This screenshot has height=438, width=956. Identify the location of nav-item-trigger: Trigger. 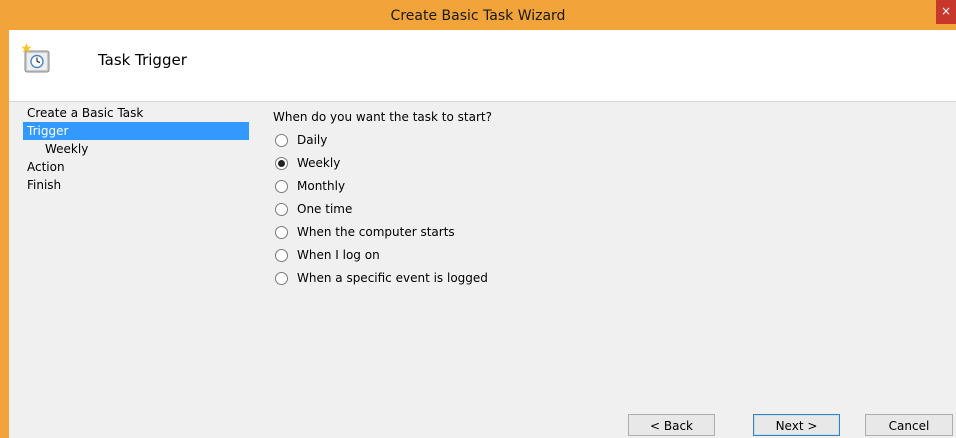
(136, 131).